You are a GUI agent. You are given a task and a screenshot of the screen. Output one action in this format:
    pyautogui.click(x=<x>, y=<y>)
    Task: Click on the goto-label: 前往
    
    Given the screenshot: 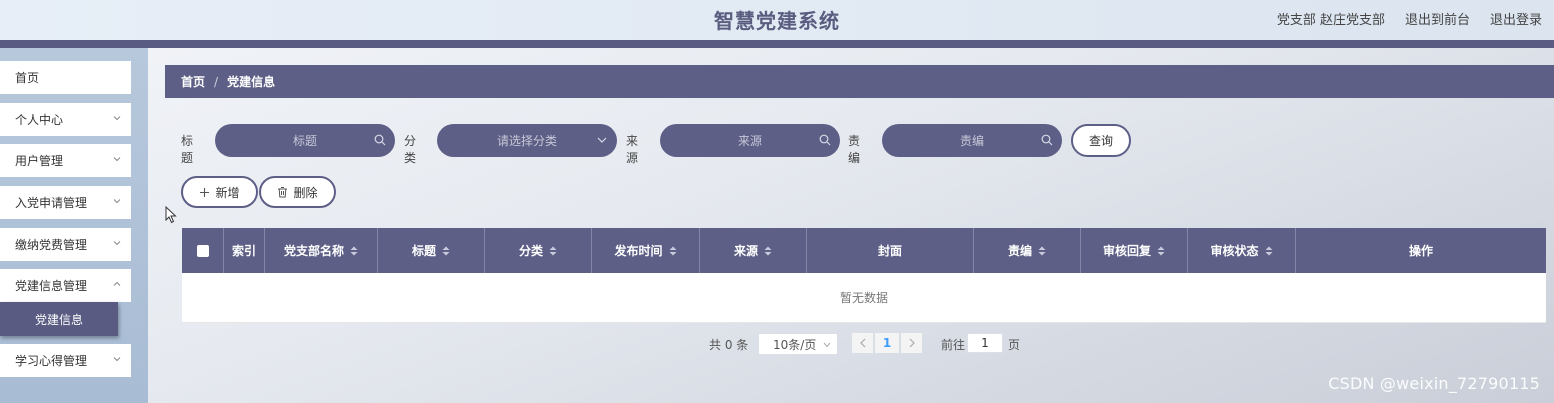 What is the action you would take?
    pyautogui.click(x=953, y=345)
    